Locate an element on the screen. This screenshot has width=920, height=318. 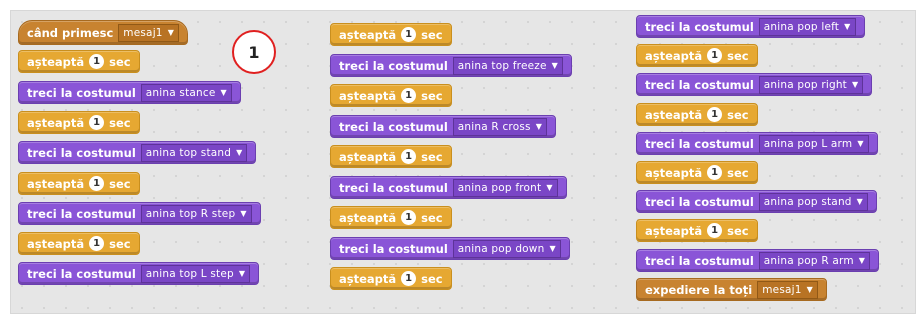
block-label: când primesc is located at coordinates (70, 32).